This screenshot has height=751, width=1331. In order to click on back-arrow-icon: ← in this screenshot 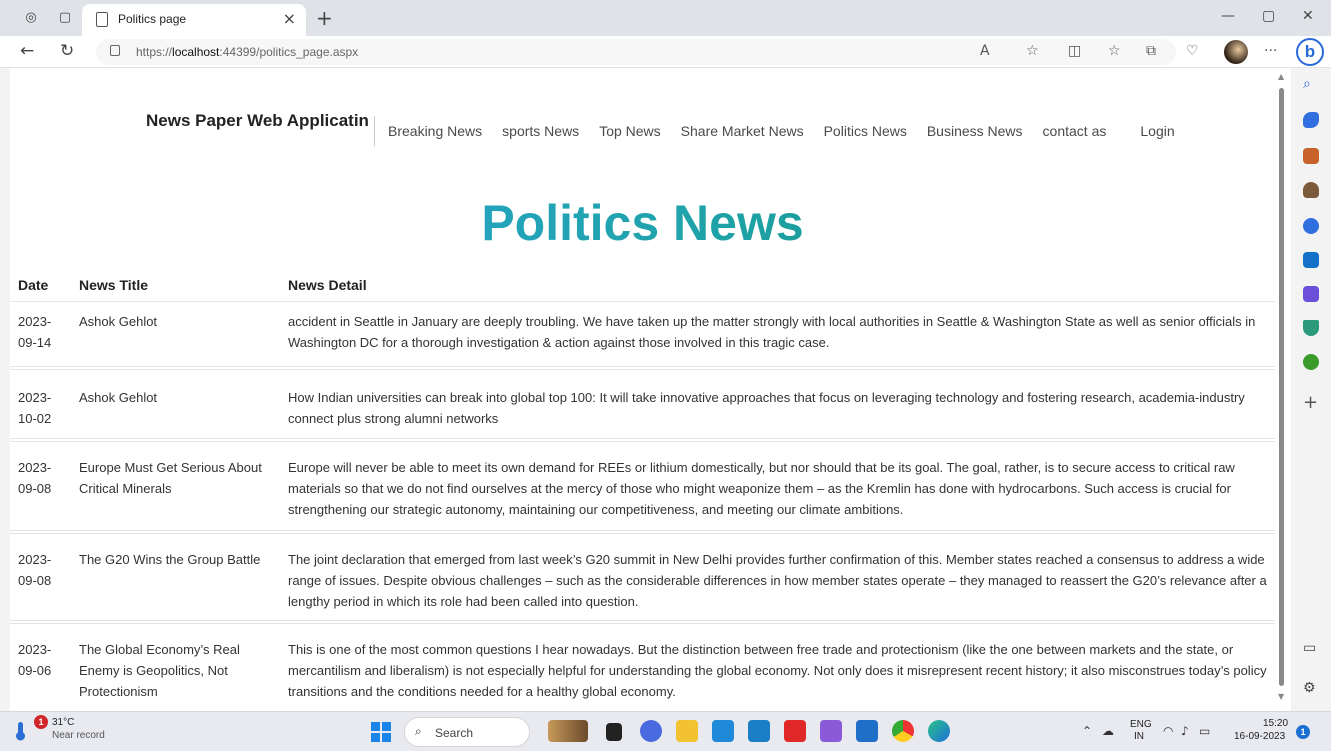, I will do `click(27, 51)`.